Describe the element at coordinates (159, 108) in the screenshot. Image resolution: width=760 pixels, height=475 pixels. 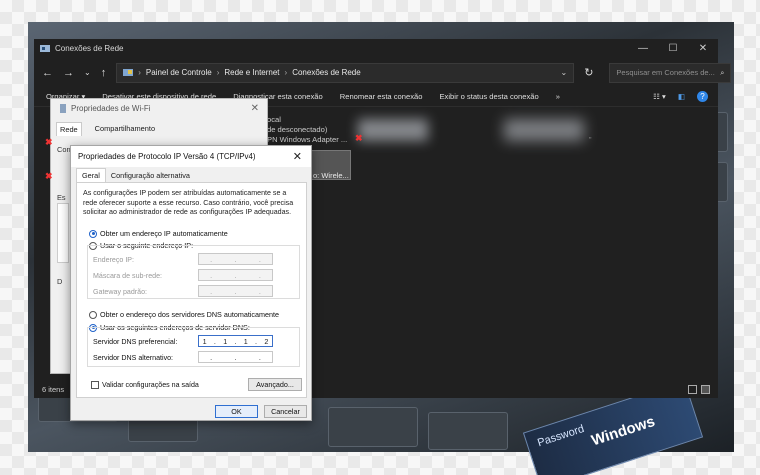
I see `wifi-dialog-title-bar: Propriedades de Wi-Fi ✕` at that location.